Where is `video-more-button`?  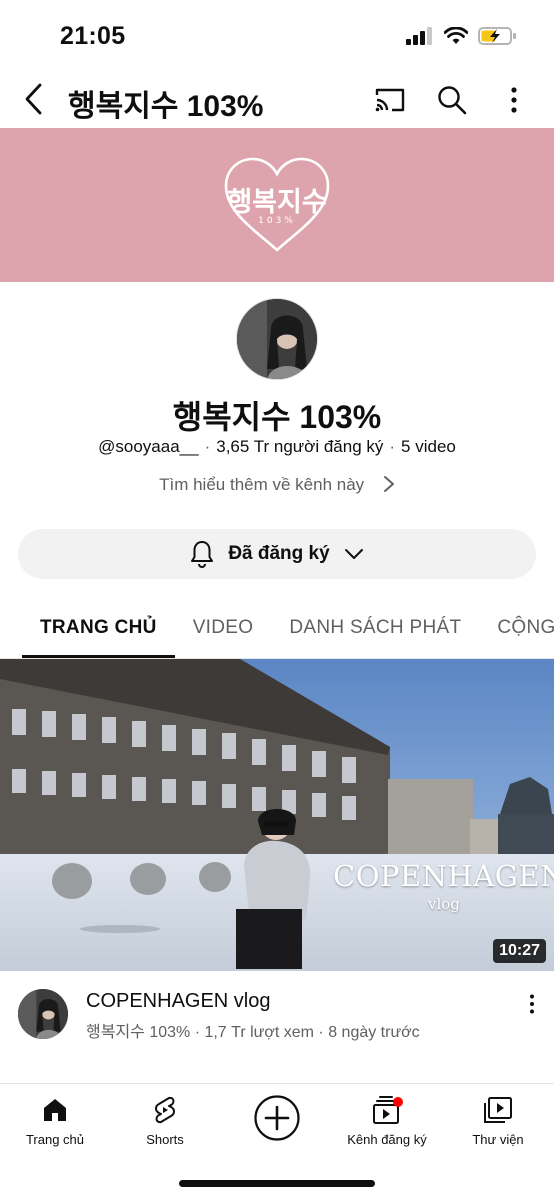 video-more-button is located at coordinates (532, 1004).